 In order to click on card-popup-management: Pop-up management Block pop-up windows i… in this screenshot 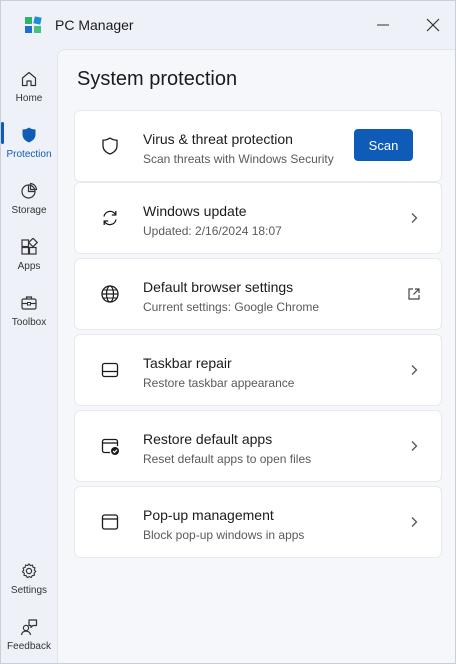, I will do `click(258, 522)`.